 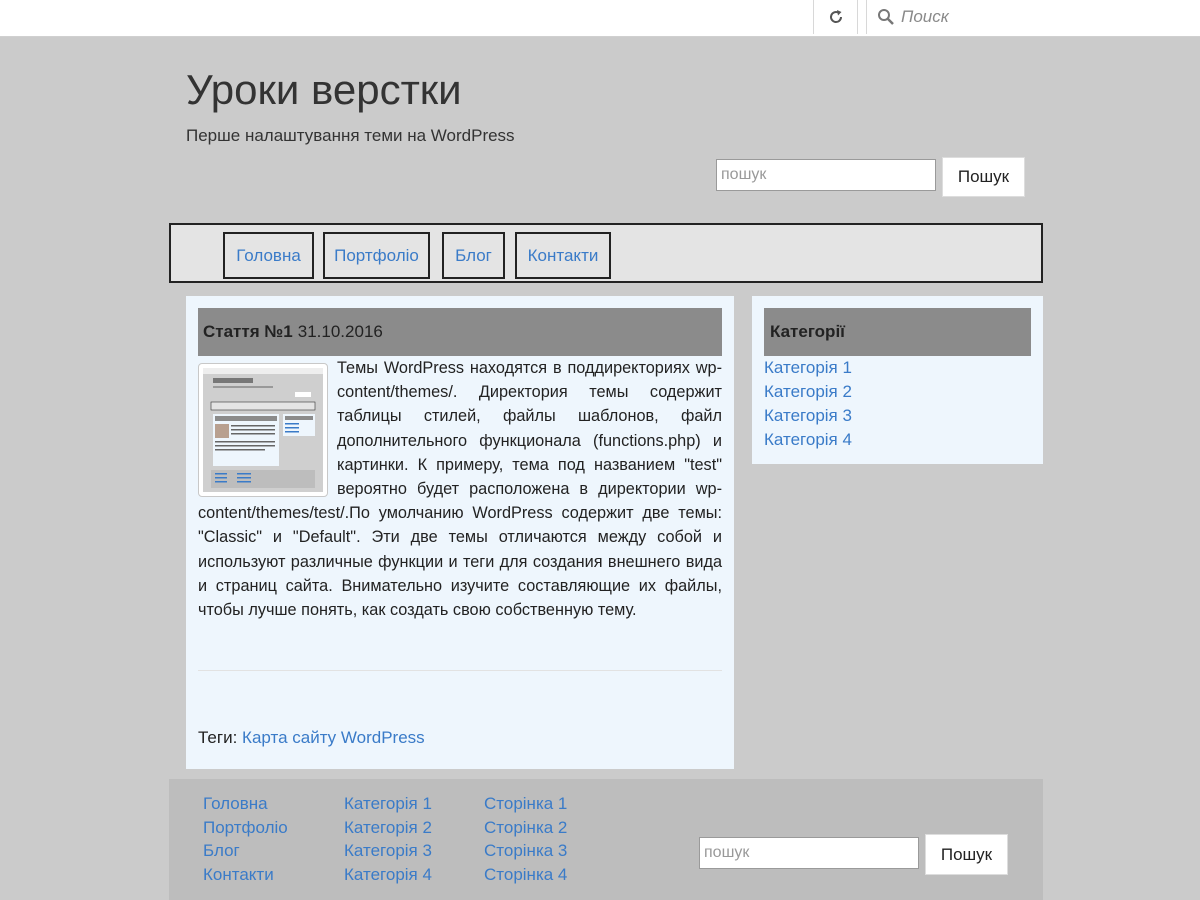 What do you see at coordinates (925, 16) in the screenshot?
I see `browser-search-placeholder: Поиск` at bounding box center [925, 16].